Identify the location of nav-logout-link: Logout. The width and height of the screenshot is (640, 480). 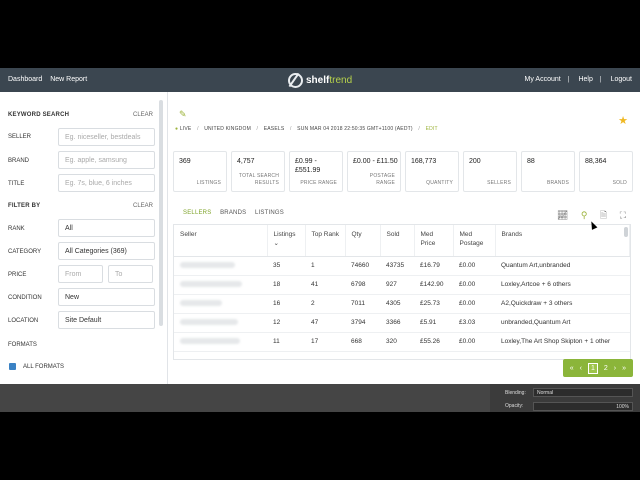
(621, 79).